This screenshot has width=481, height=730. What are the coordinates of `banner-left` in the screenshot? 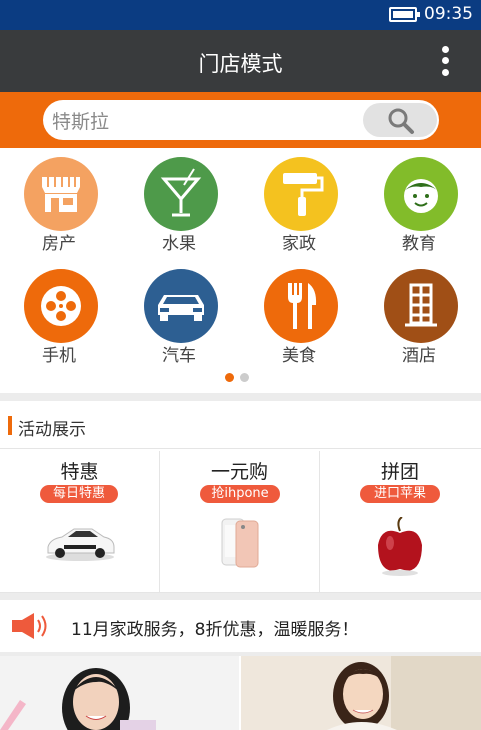 It's located at (119, 693).